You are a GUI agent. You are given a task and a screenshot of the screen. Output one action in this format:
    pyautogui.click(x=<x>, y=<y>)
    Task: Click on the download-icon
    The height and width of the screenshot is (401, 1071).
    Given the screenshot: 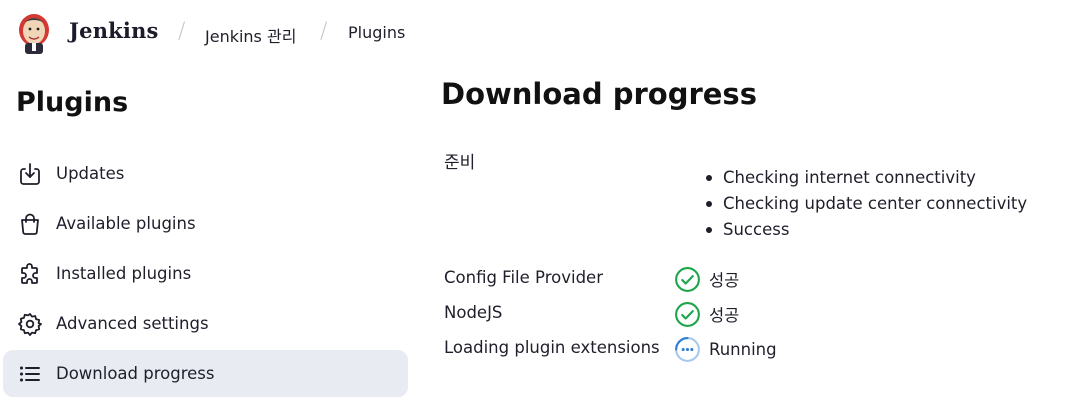 What is the action you would take?
    pyautogui.click(x=30, y=174)
    